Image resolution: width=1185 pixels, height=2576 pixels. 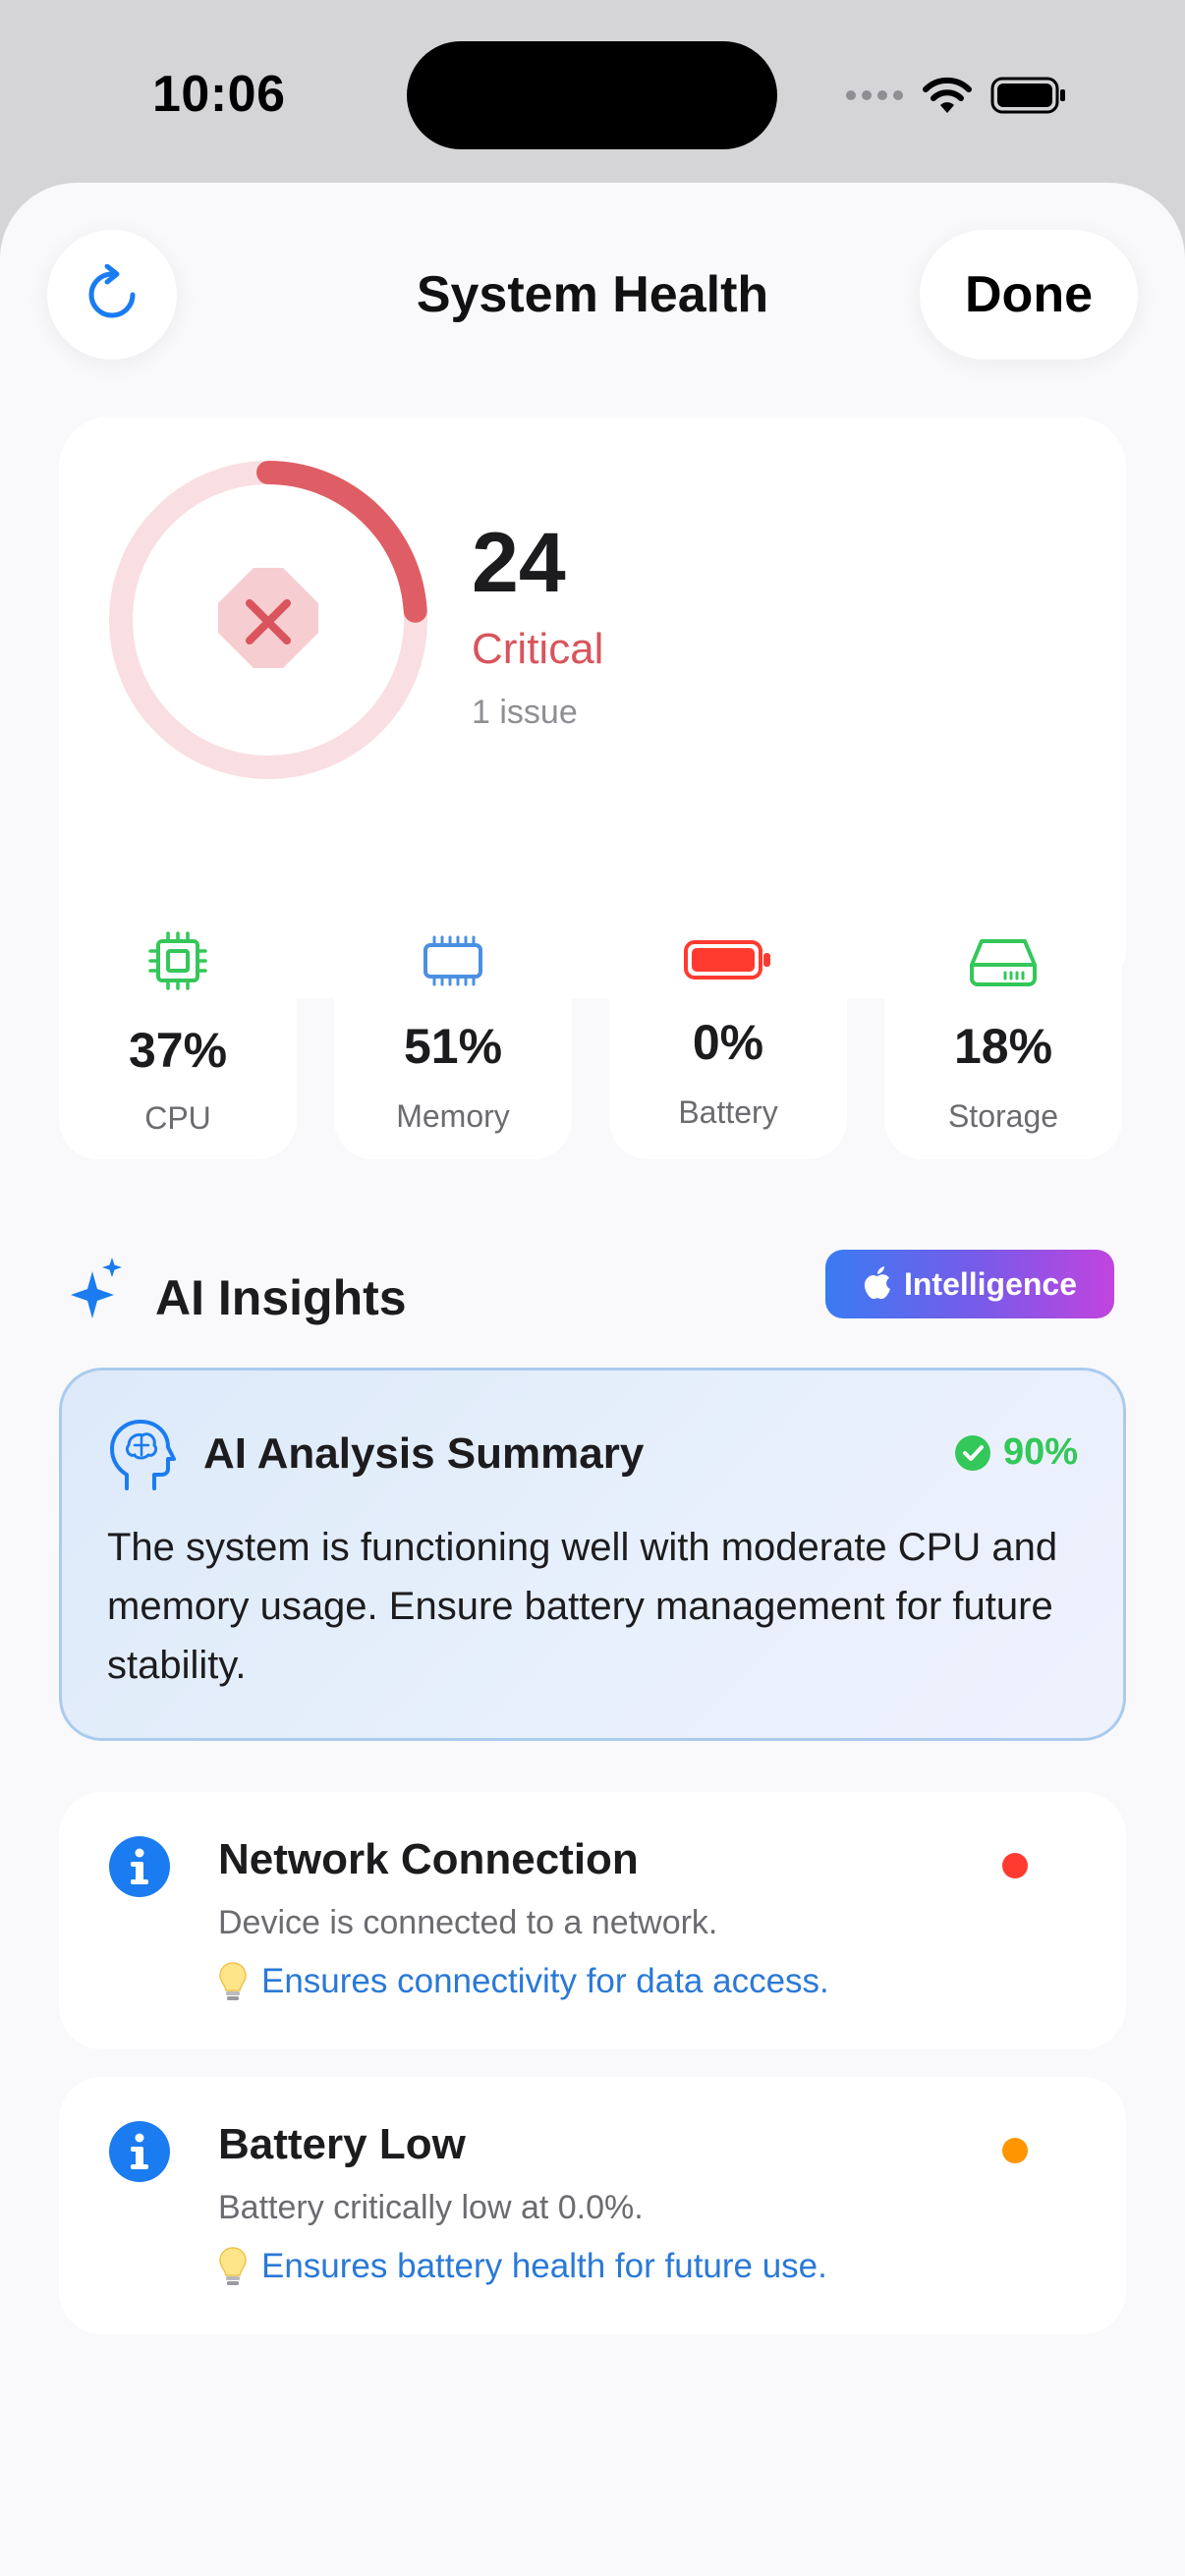 I want to click on metric-cpu: 37% CPU, so click(x=178, y=1025).